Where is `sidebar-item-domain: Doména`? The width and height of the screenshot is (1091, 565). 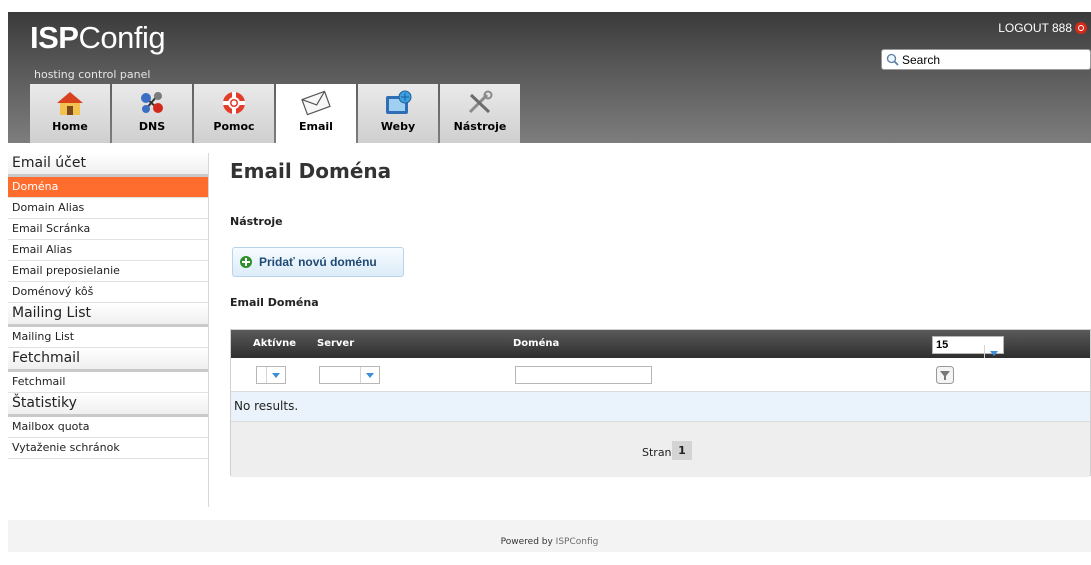
sidebar-item-domain: Doména is located at coordinates (108, 187).